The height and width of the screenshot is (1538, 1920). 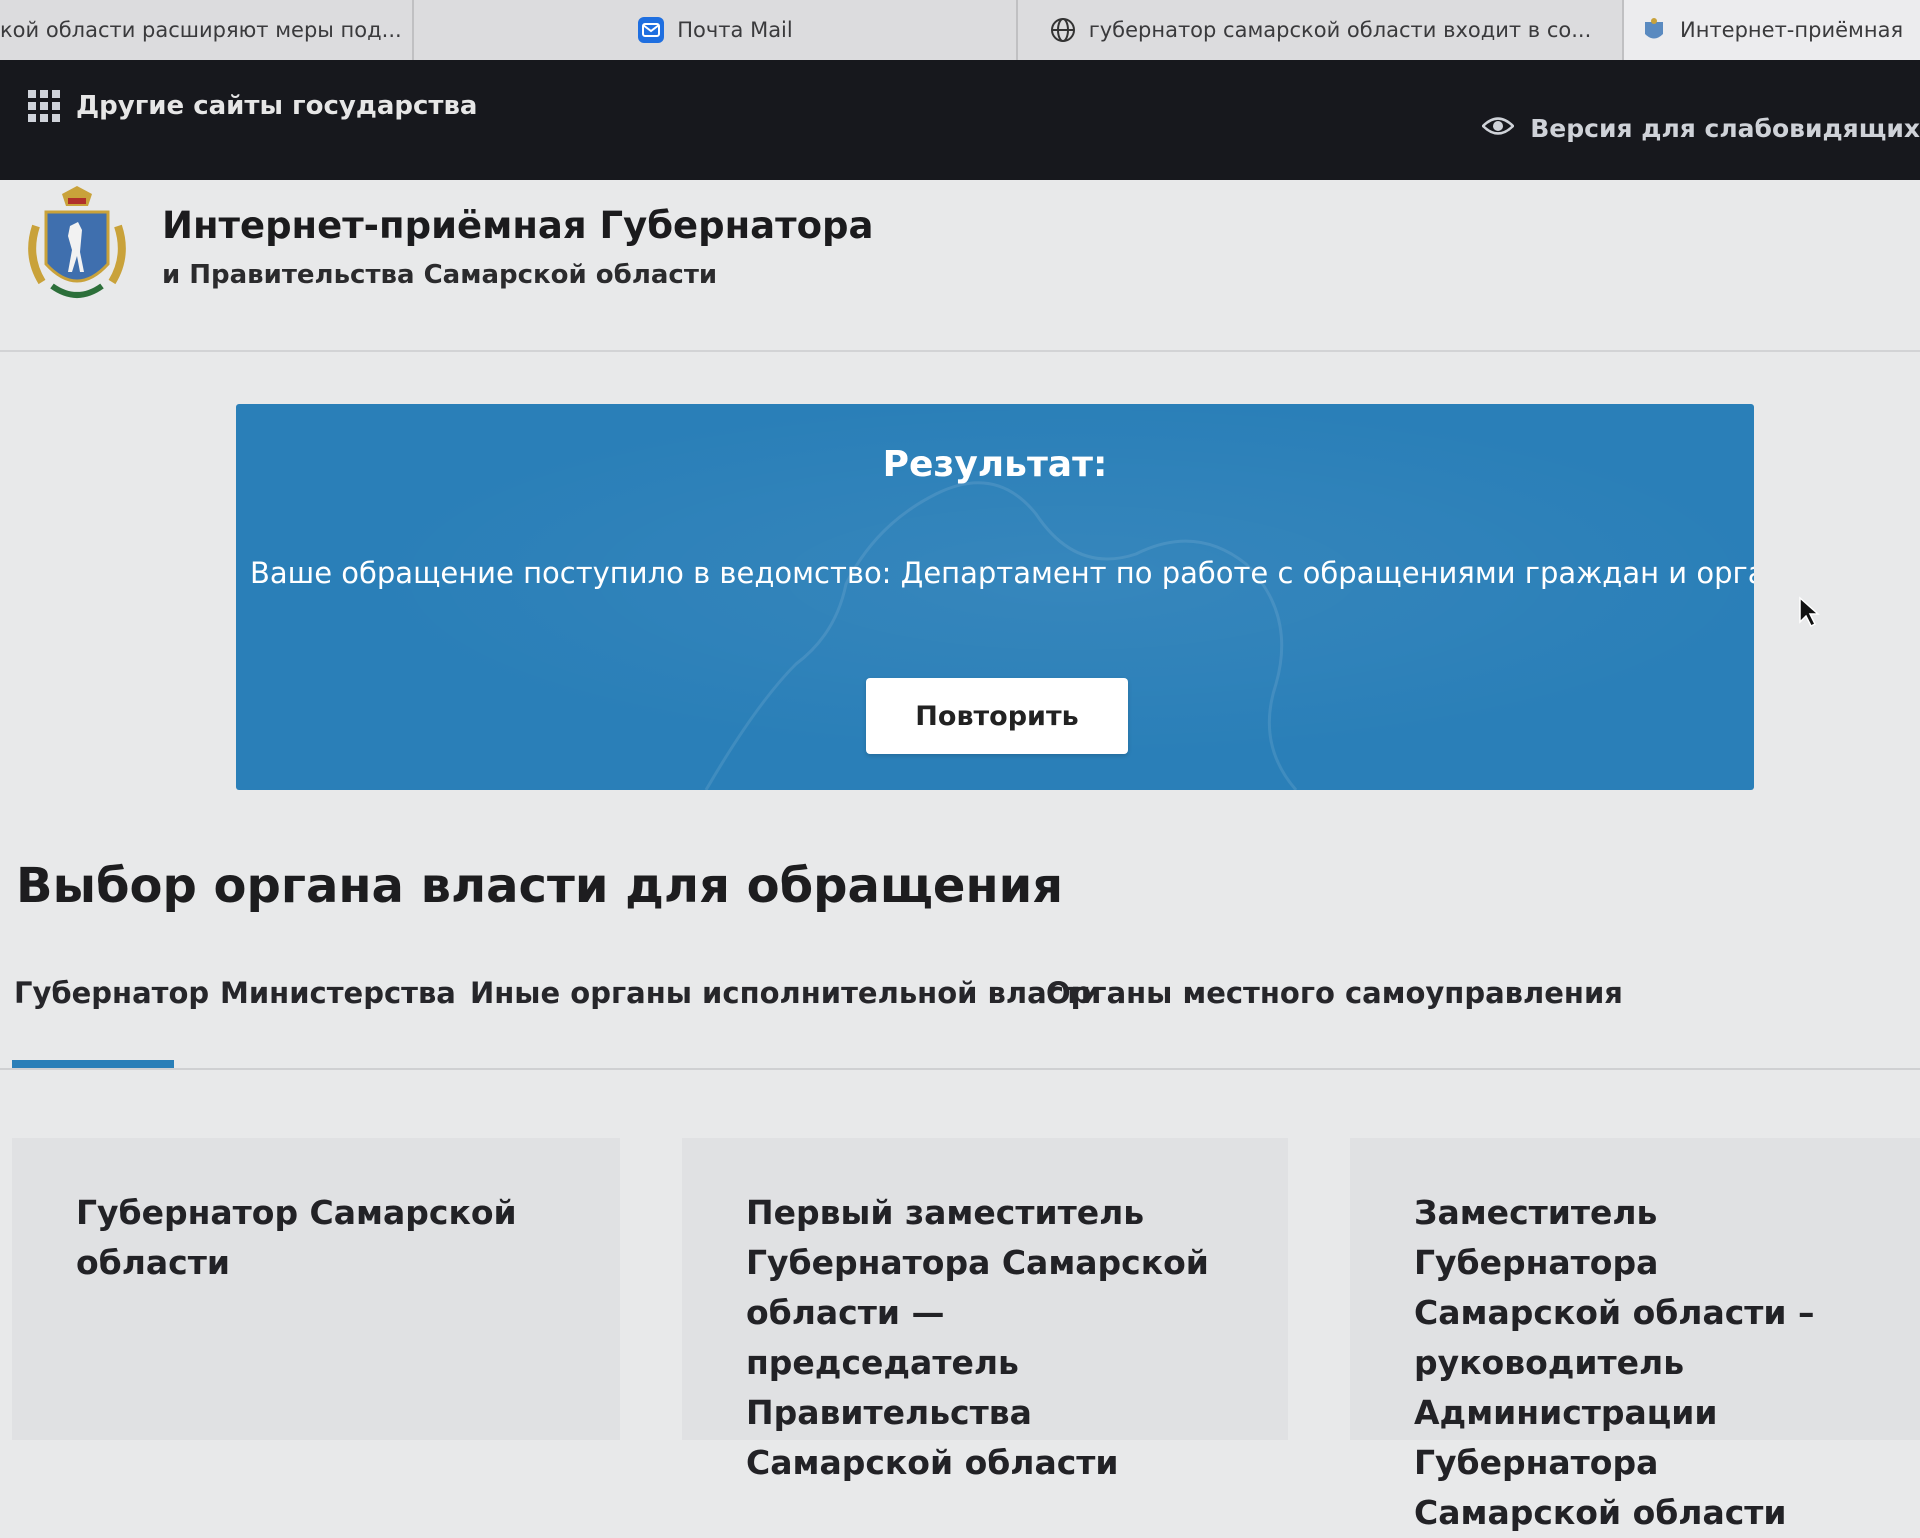 I want to click on tab-ministries: Министерства, so click(x=338, y=993).